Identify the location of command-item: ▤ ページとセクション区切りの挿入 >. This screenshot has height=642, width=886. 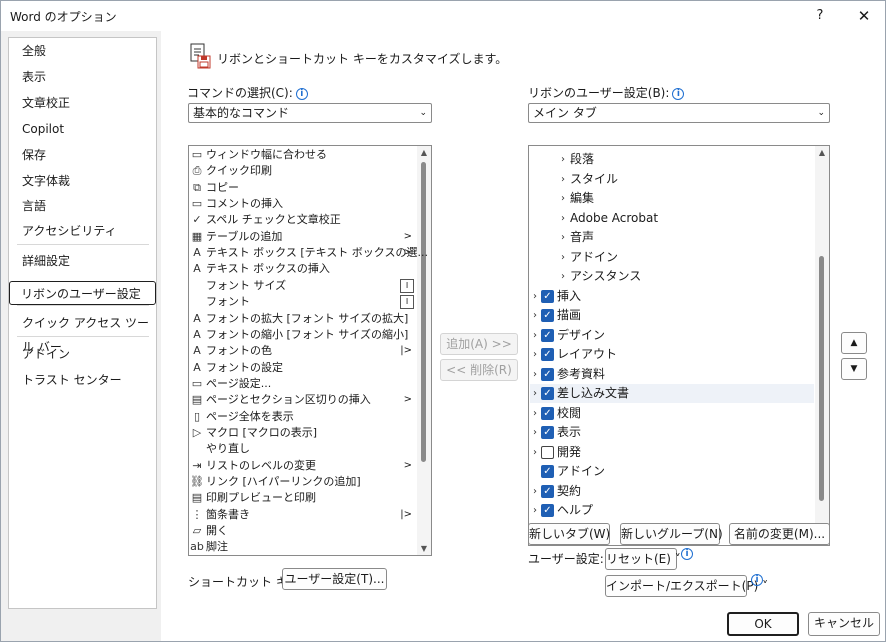
(302, 400).